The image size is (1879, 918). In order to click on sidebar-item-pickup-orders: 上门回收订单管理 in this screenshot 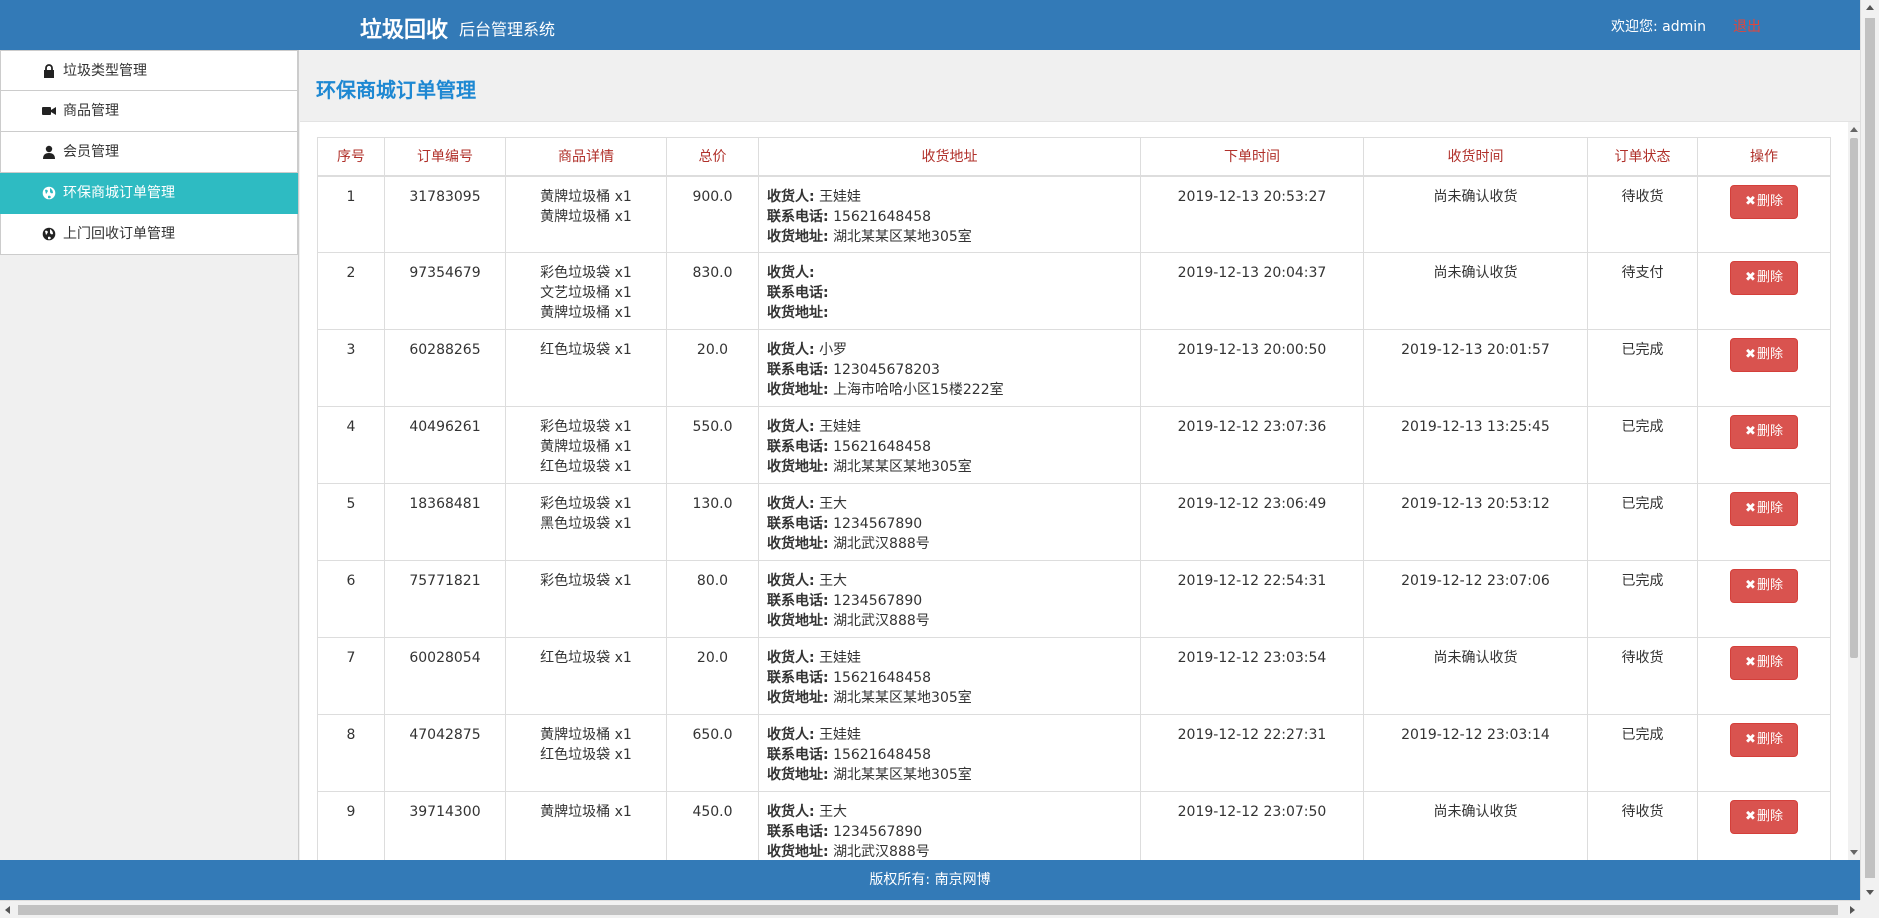, I will do `click(149, 234)`.